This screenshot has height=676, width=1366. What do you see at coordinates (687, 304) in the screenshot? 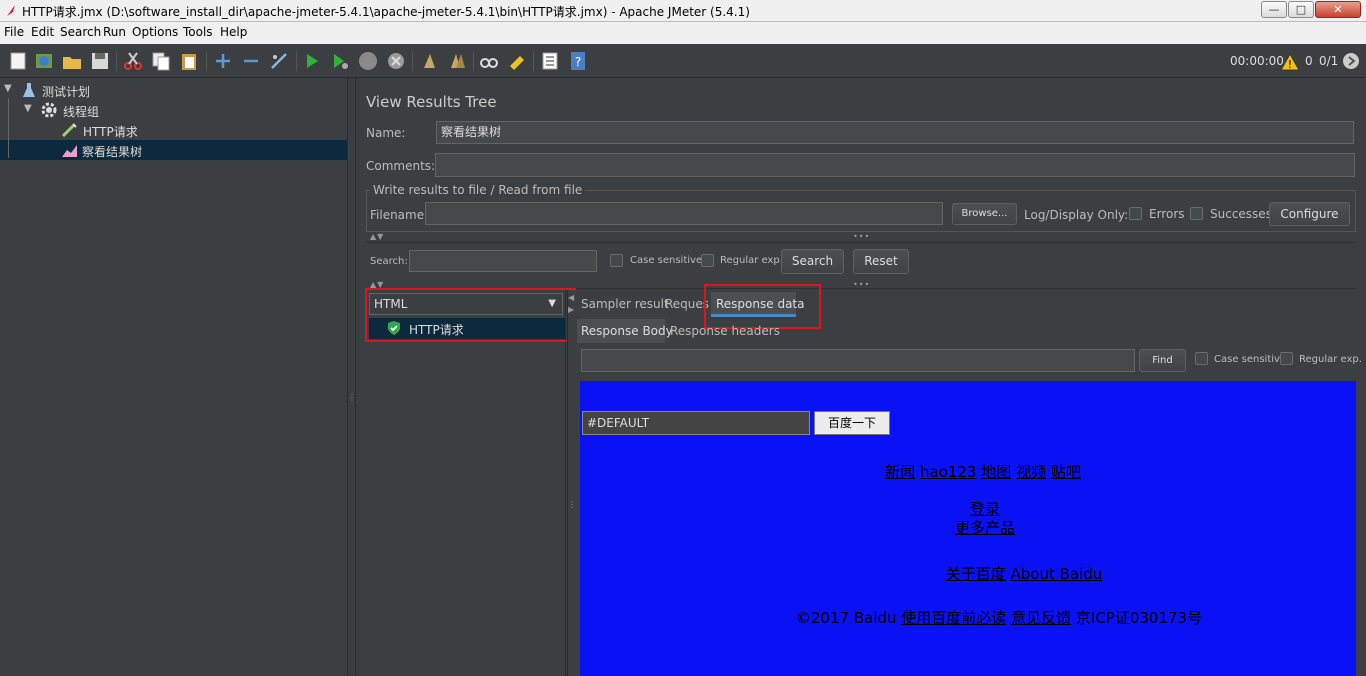
I see `tab-request: Reques` at bounding box center [687, 304].